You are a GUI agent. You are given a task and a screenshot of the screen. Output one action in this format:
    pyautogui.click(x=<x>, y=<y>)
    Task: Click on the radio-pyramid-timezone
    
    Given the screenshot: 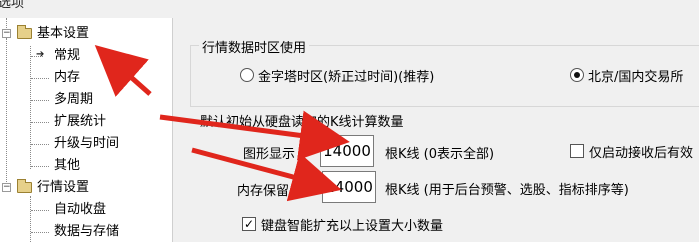 What is the action you would take?
    pyautogui.click(x=247, y=75)
    